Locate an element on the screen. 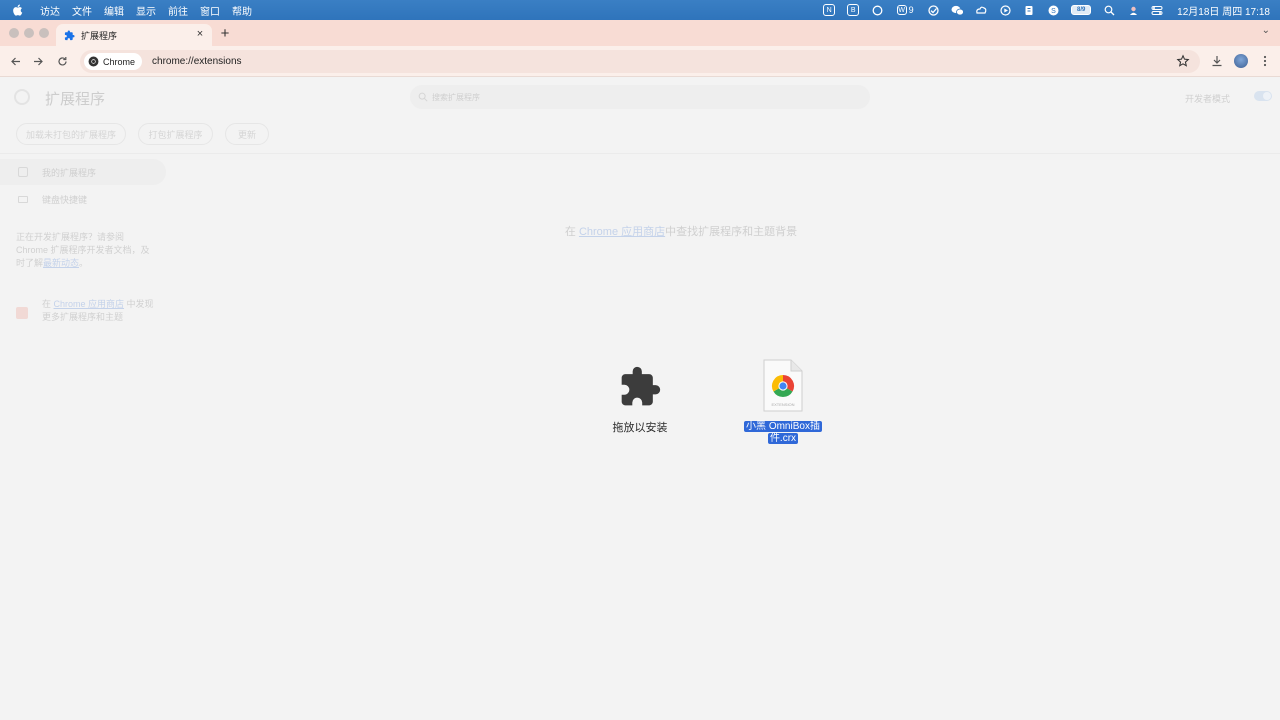 The height and width of the screenshot is (720, 1280). browser-toolbar: Chrome chrome://extensions is located at coordinates (640, 61).